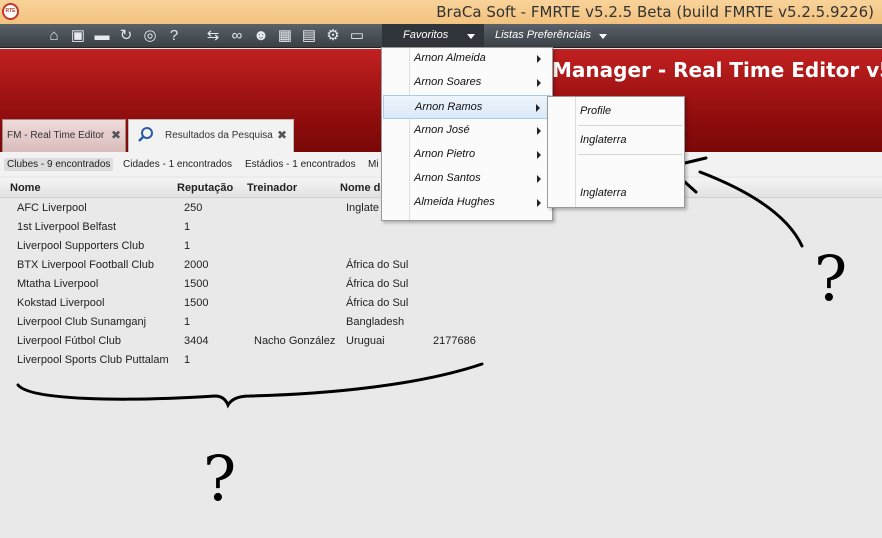  Describe the element at coordinates (196, 341) in the screenshot. I see `cell-reputation: 3404` at that location.